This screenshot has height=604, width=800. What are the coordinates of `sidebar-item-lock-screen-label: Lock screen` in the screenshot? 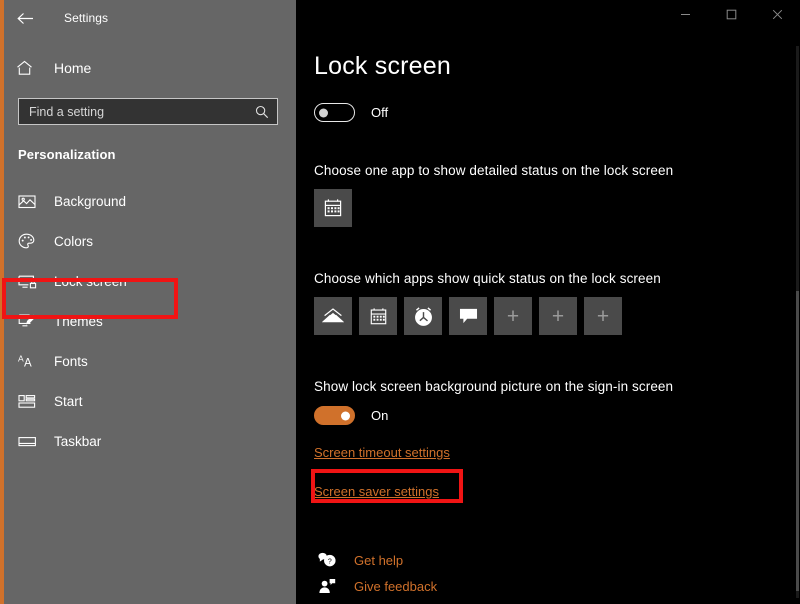 It's located at (90, 281).